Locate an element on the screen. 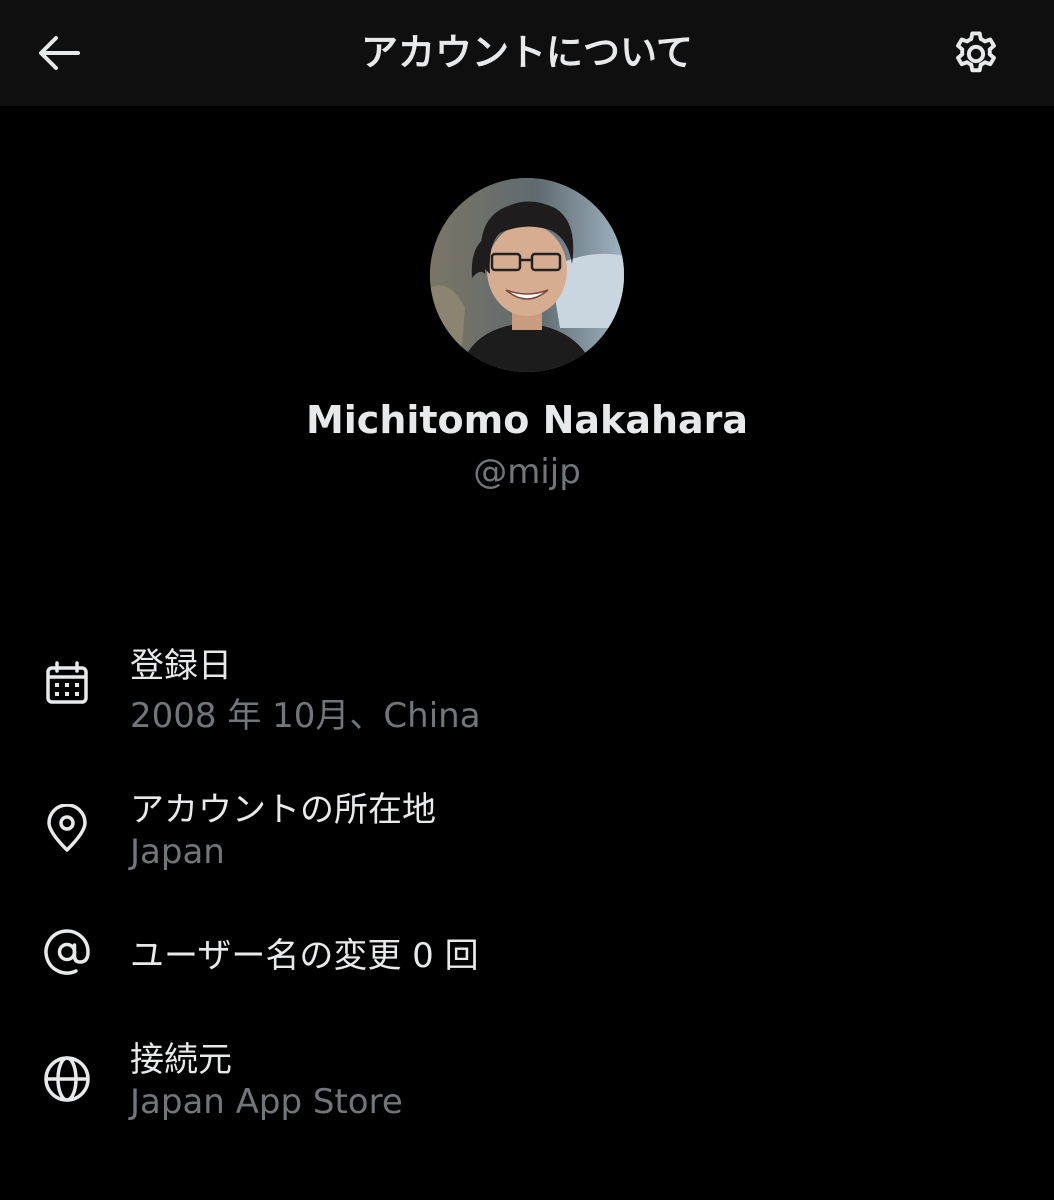 The image size is (1054, 1200). back-button is located at coordinates (59, 53).